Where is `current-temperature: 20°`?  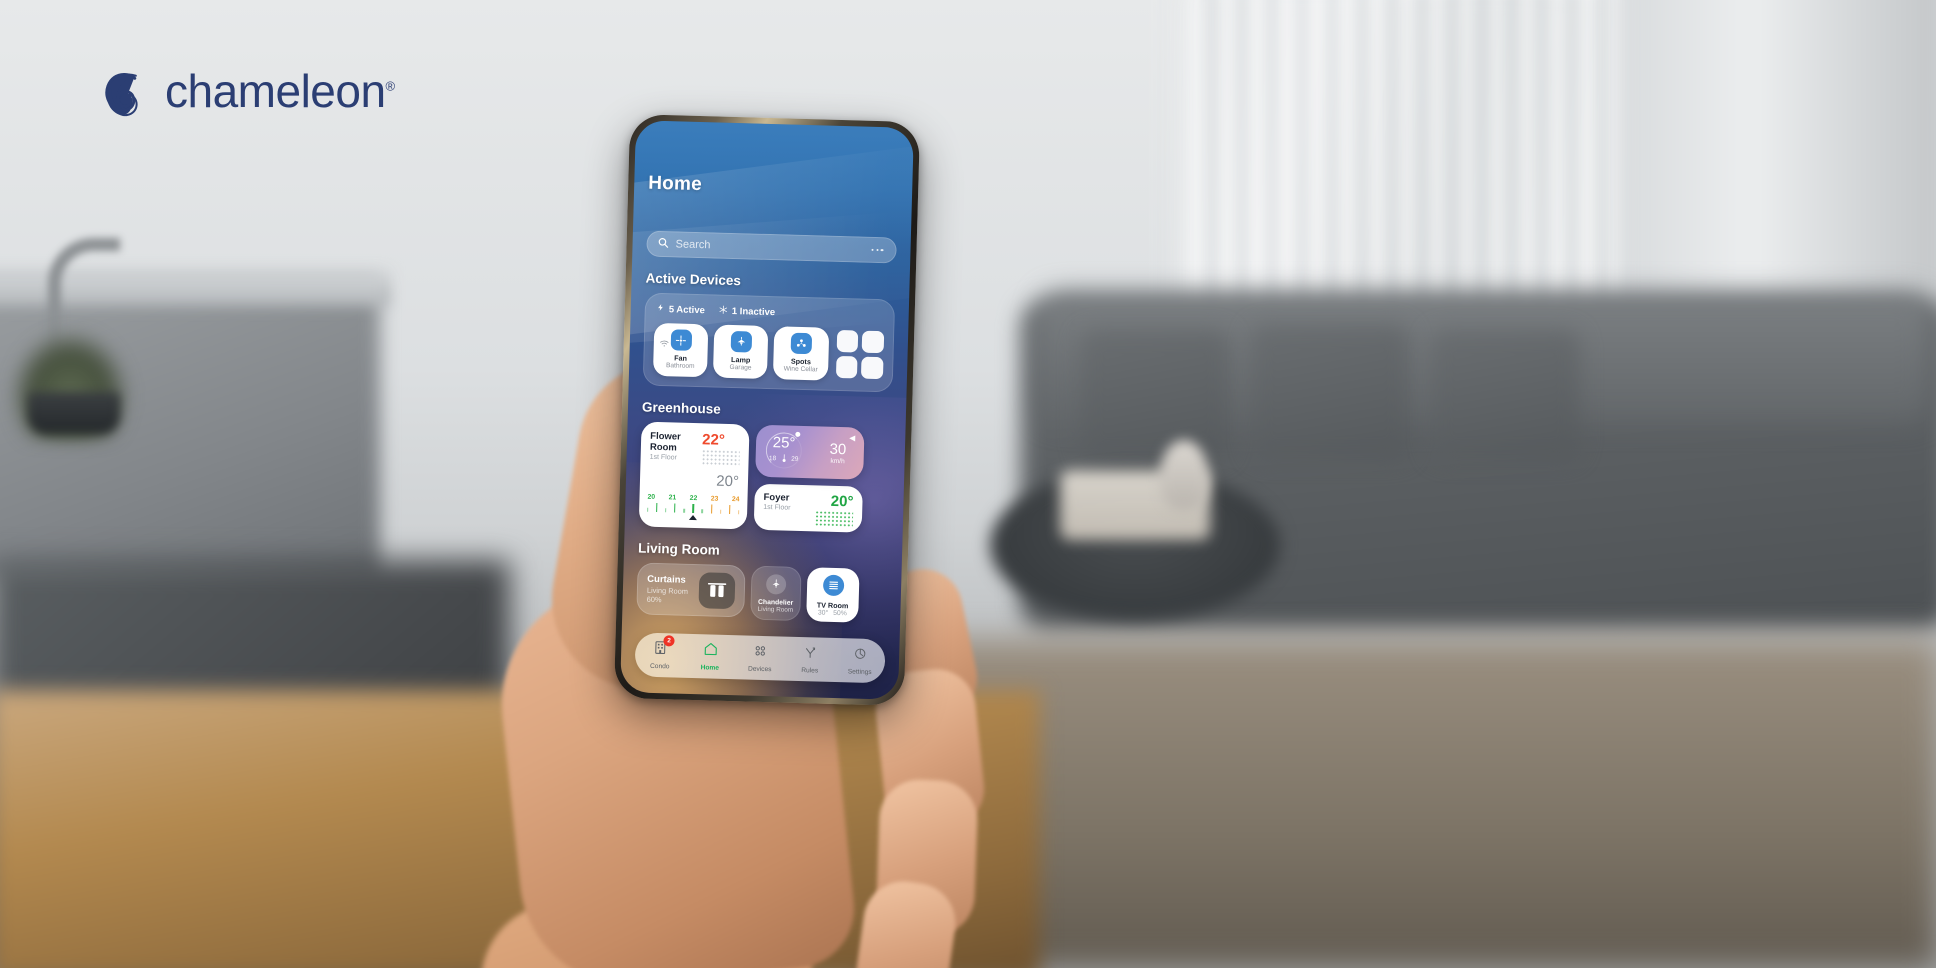
current-temperature: 20° is located at coordinates (728, 481).